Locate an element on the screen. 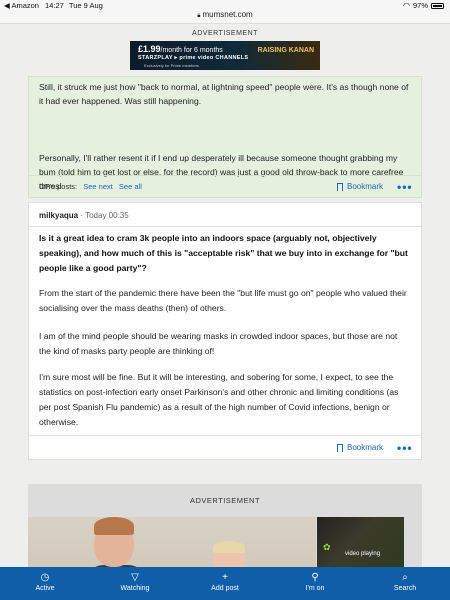 Image resolution: width=450 pixels, height=600 pixels. tab-search: ⌕ Search is located at coordinates (405, 583).